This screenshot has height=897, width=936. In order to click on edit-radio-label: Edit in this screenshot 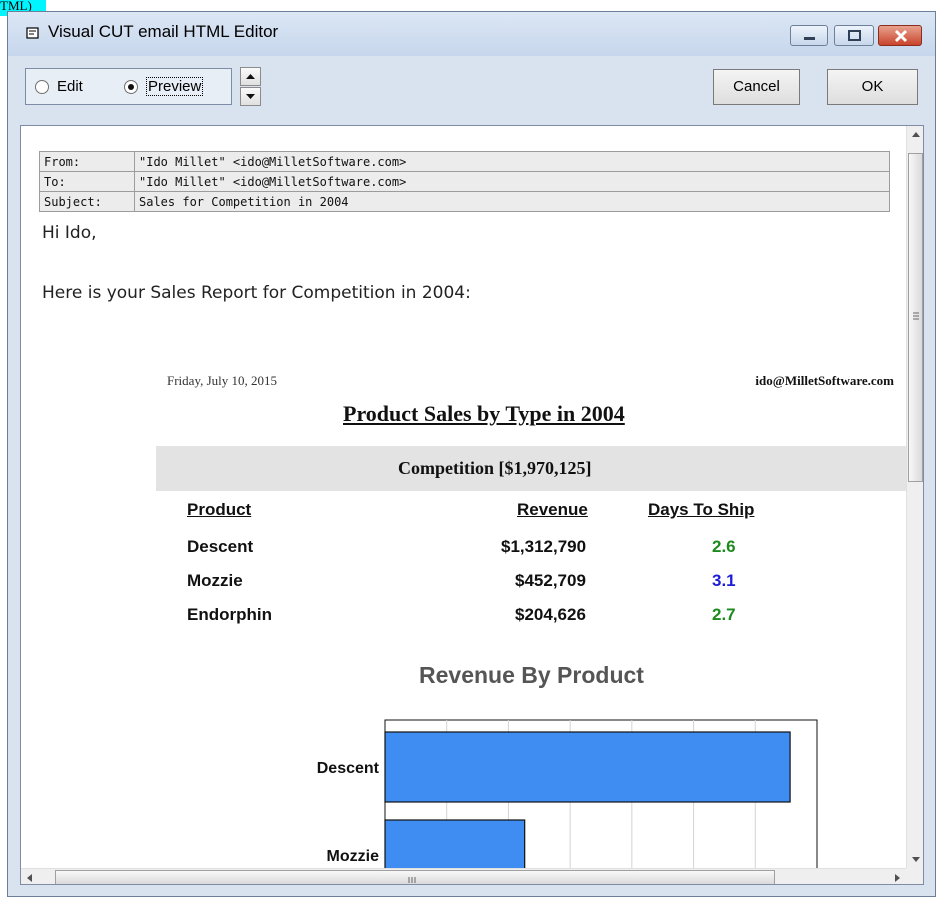, I will do `click(70, 86)`.